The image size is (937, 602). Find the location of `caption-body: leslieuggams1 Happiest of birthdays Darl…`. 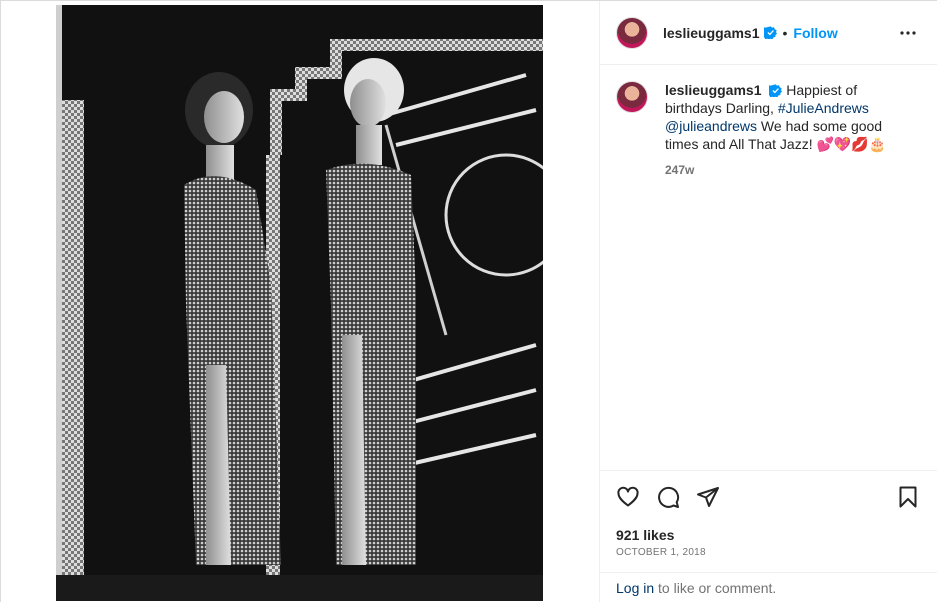

caption-body: leslieuggams1 Happiest of birthdays Darl… is located at coordinates (780, 130).